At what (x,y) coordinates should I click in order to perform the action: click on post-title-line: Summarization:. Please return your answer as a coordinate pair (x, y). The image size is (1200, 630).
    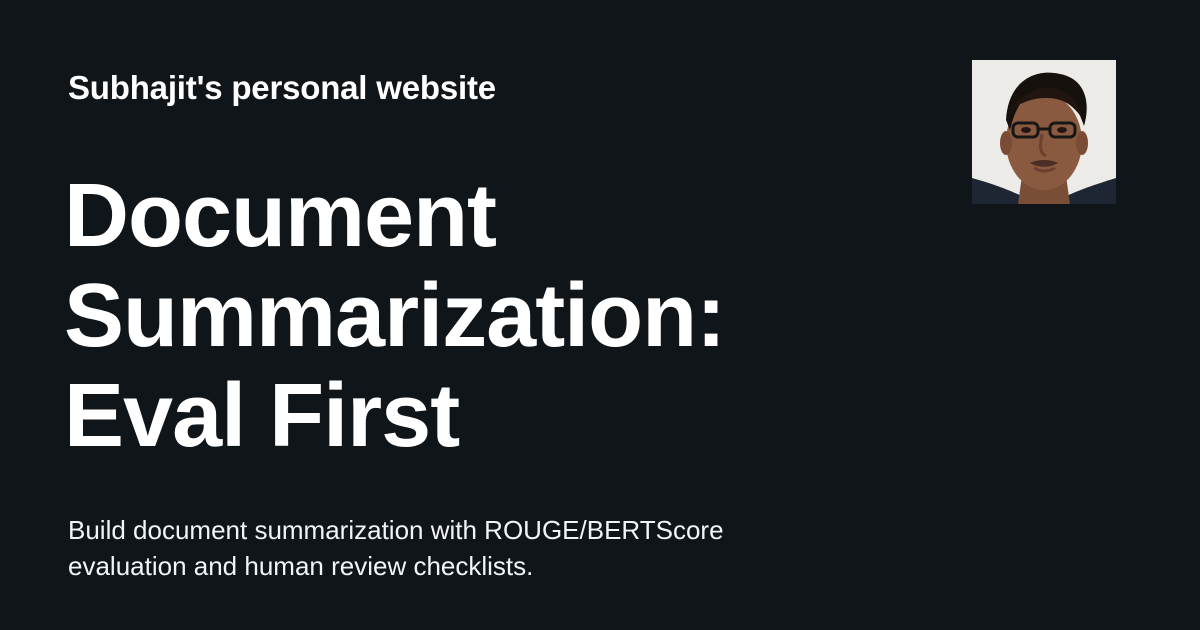
    Looking at the image, I should click on (395, 316).